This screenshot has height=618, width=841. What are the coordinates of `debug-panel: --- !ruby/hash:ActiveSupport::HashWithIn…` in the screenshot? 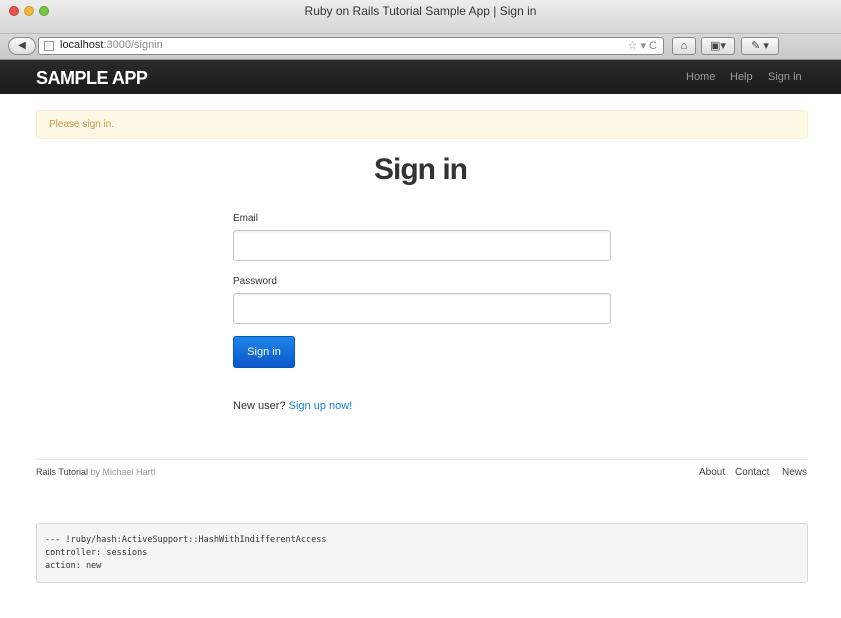 It's located at (422, 553).